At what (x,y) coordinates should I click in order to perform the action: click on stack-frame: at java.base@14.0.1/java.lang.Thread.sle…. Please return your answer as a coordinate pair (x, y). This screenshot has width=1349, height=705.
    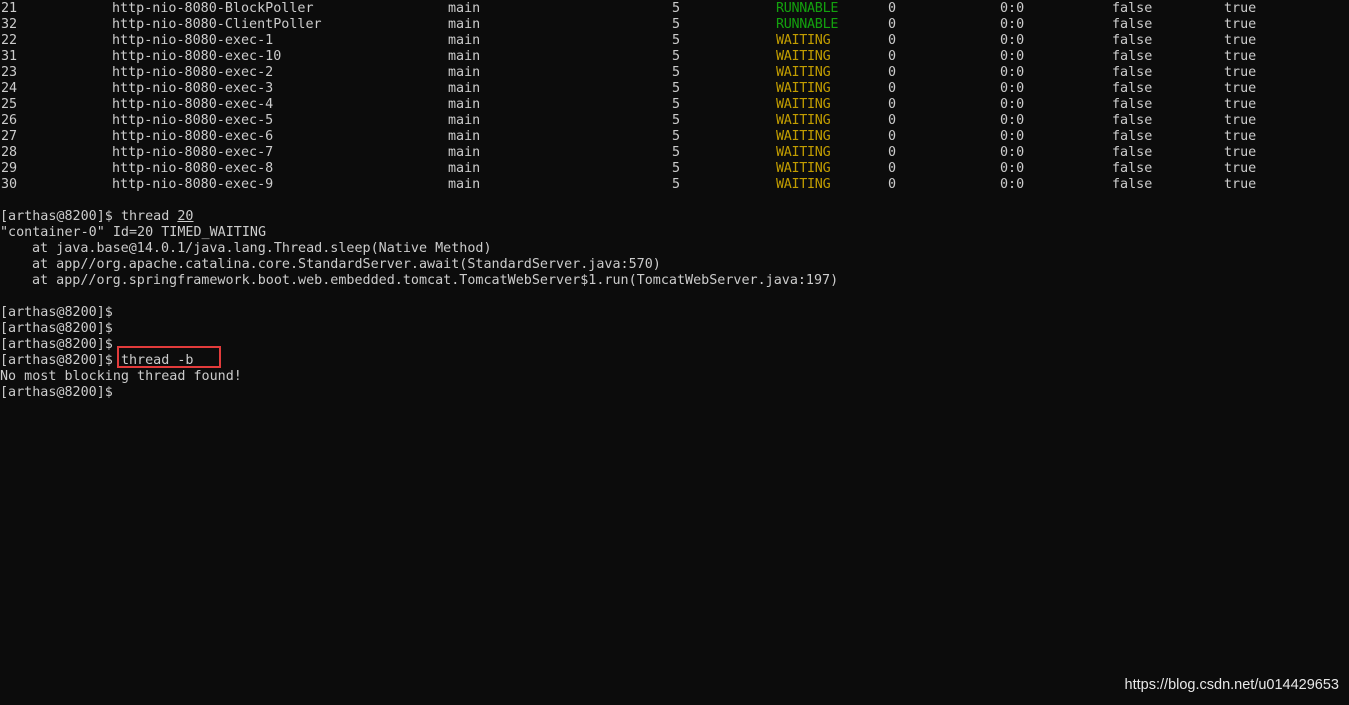
    Looking at the image, I should click on (262, 248).